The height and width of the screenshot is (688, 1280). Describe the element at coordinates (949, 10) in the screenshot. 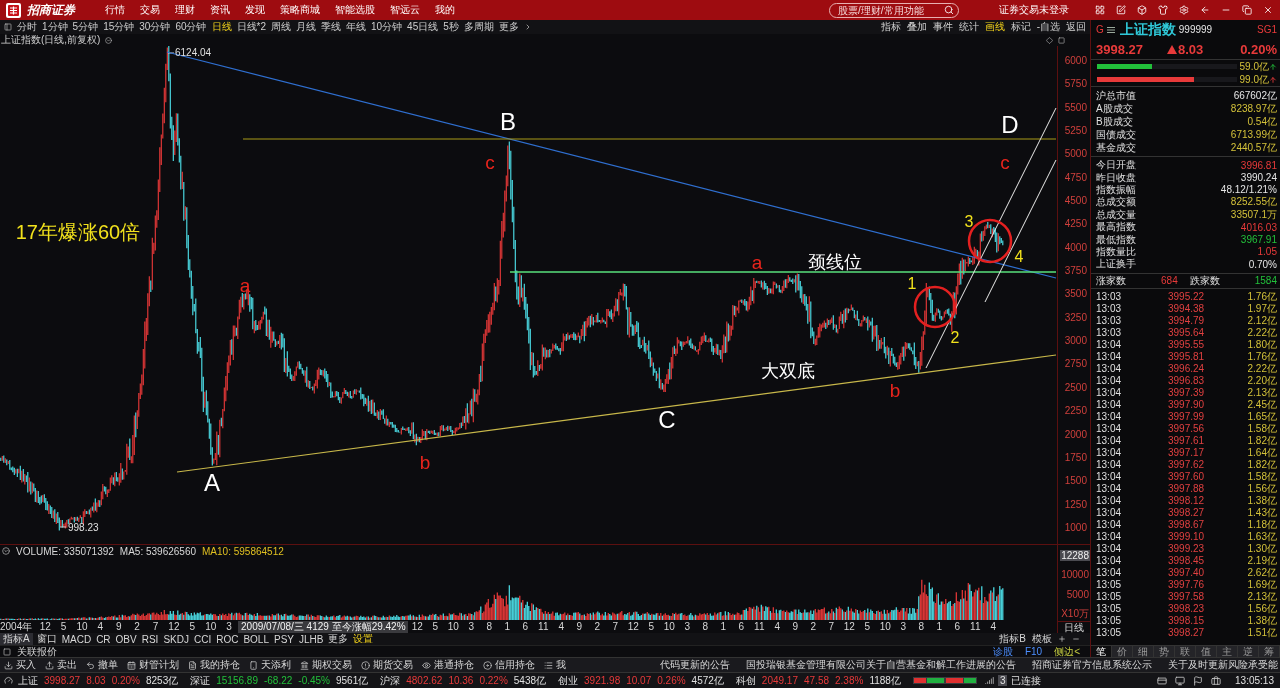

I see `search-icon` at that location.